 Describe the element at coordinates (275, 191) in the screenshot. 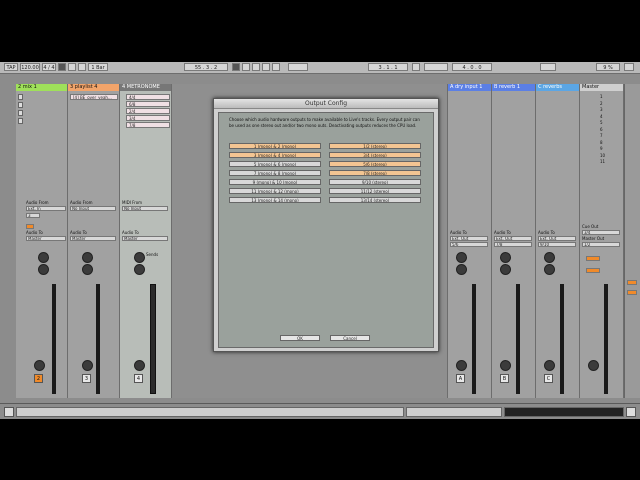

I see `mono-output-toggle: 11 (mono) & 12 (mono)` at that location.